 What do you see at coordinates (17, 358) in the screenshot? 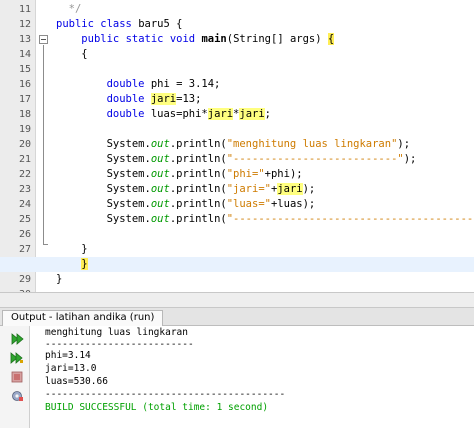
I see `rerun-with-options-icon` at bounding box center [17, 358].